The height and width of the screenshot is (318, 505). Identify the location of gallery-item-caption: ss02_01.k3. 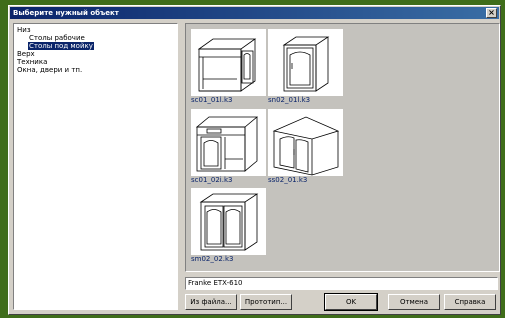
(305, 180).